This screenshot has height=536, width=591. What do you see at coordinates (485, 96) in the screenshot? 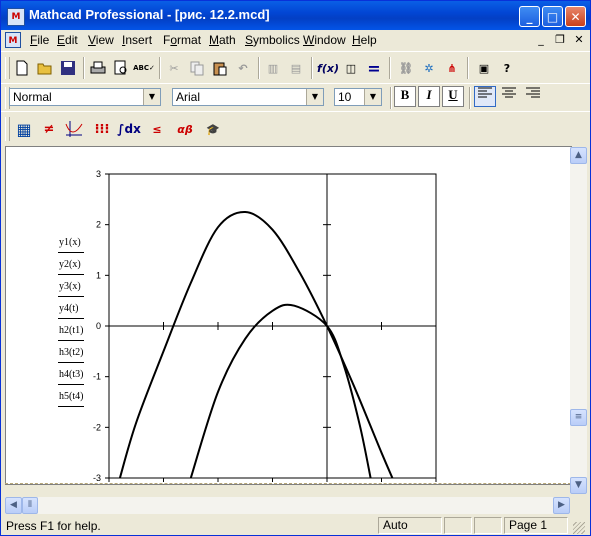
I see `align-left-icon` at bounding box center [485, 96].